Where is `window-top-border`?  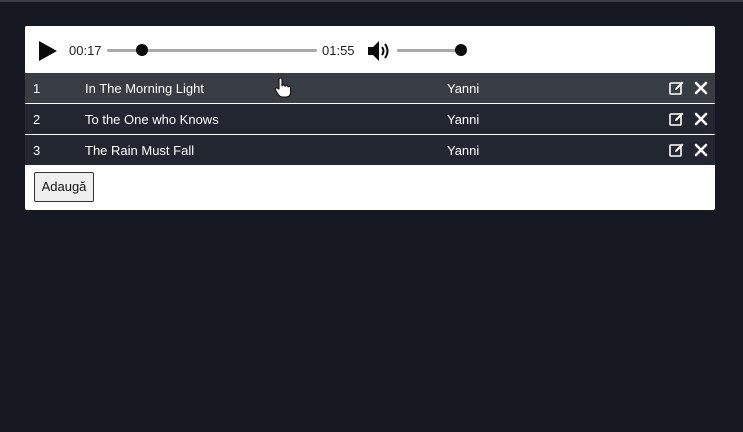
window-top-border is located at coordinates (371, 1).